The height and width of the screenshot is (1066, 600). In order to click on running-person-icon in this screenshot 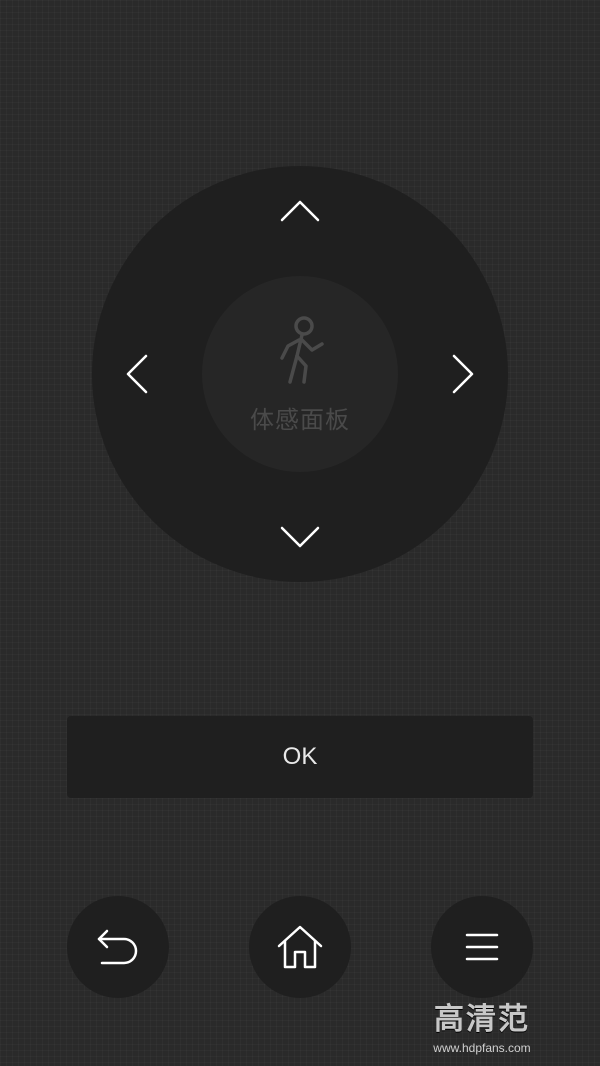, I will do `click(302, 350)`.